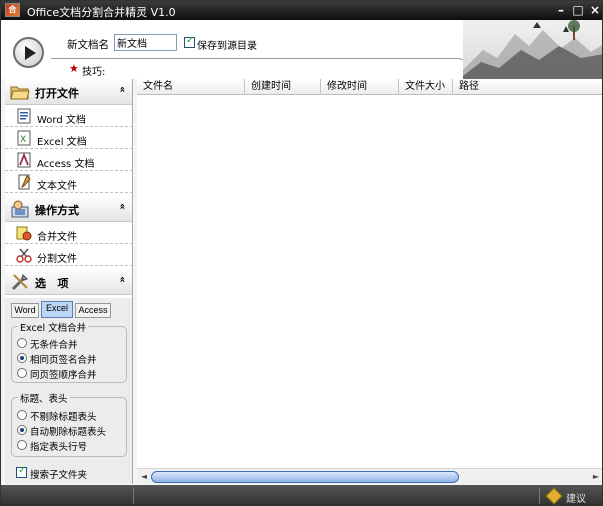  Describe the element at coordinates (94, 72) in the screenshot. I see `tip-label: 技巧:` at that location.